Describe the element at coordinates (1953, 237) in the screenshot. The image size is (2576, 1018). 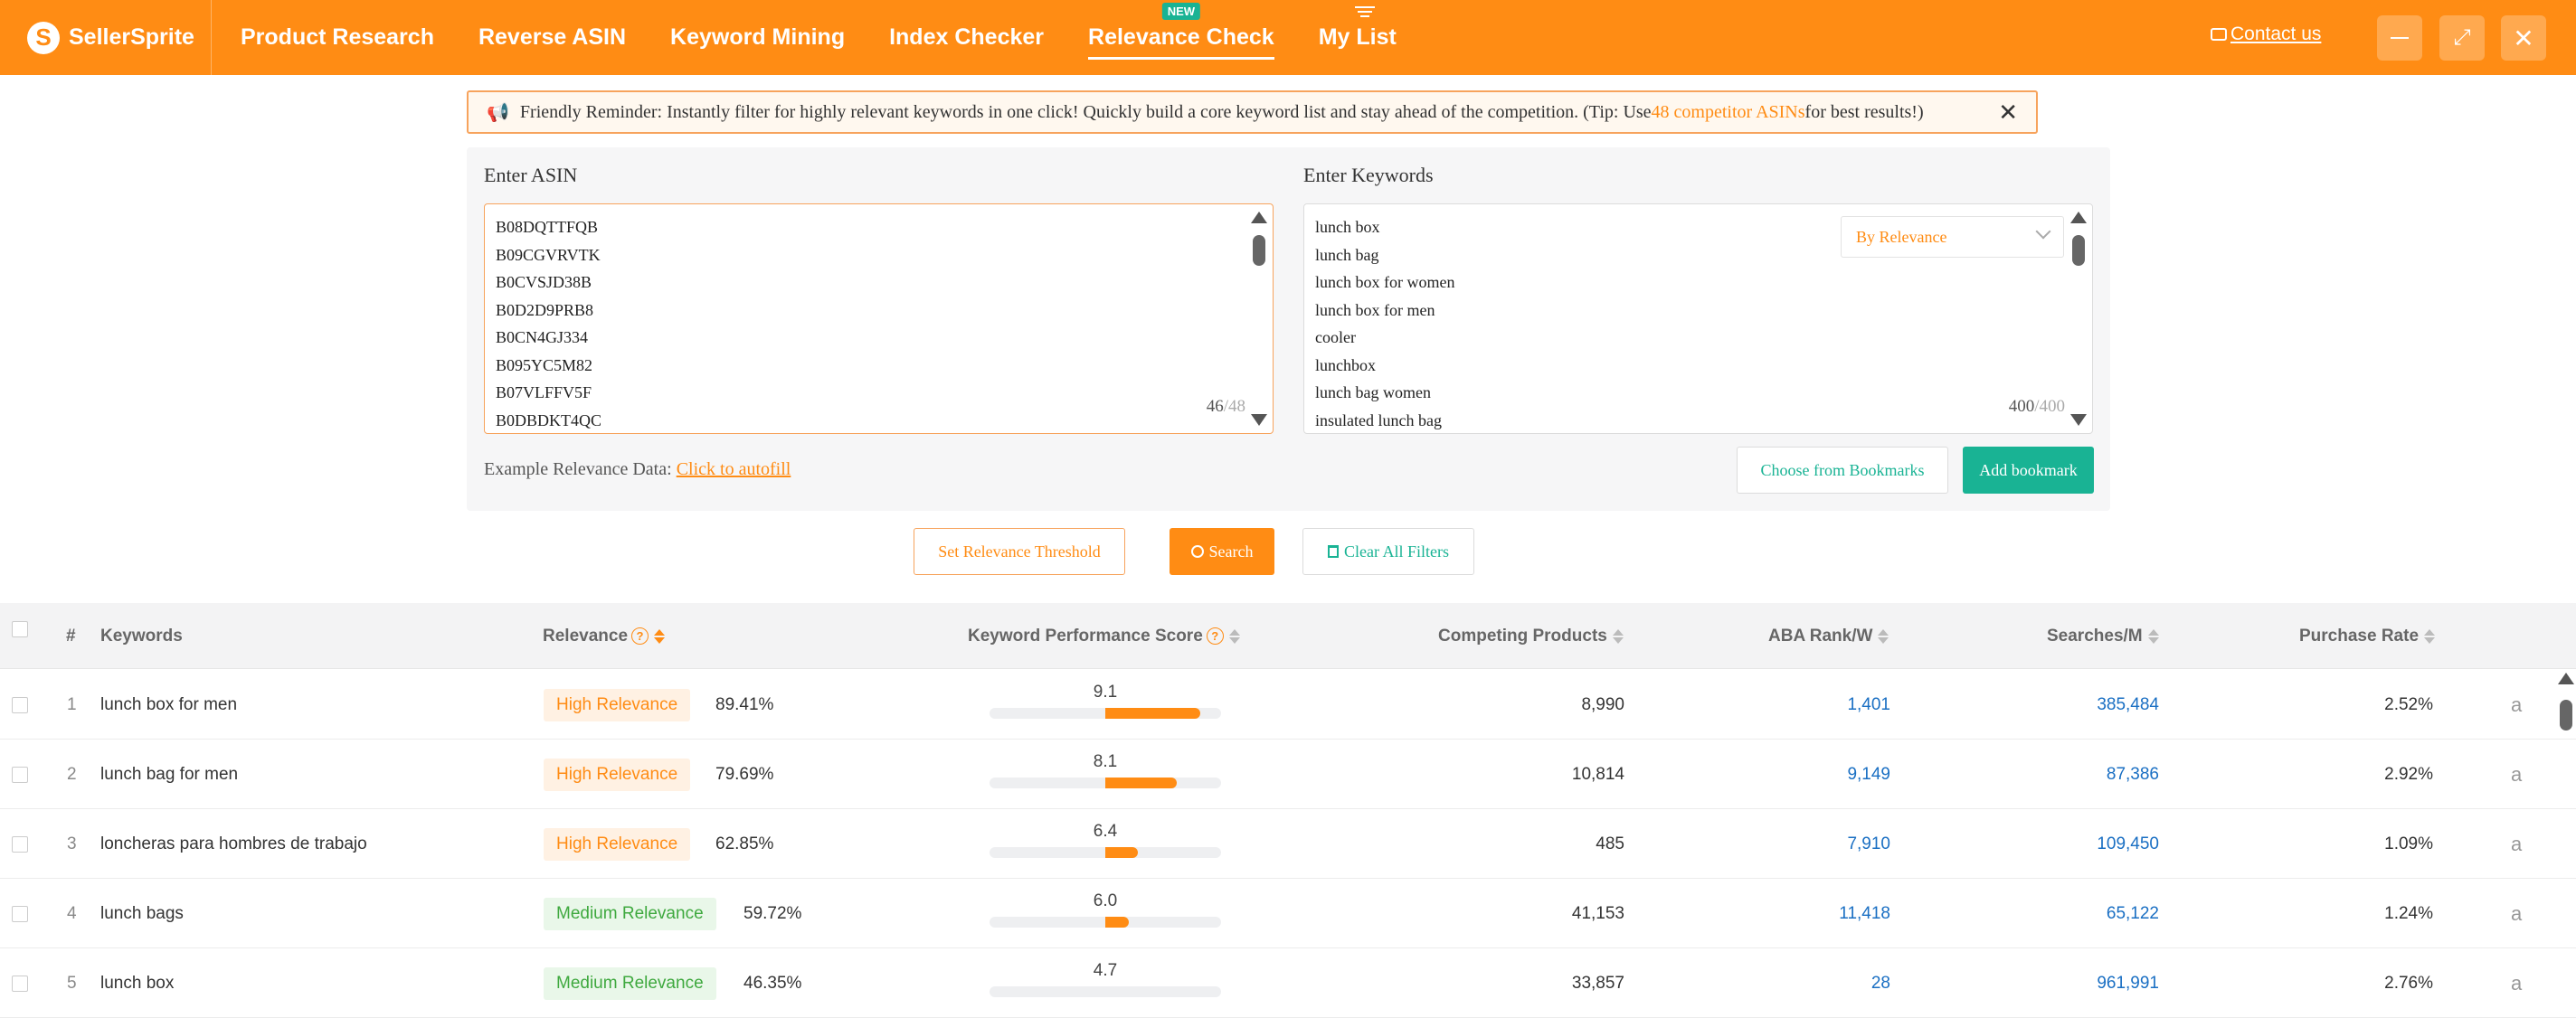
I see `sort-select: By Relevance` at that location.